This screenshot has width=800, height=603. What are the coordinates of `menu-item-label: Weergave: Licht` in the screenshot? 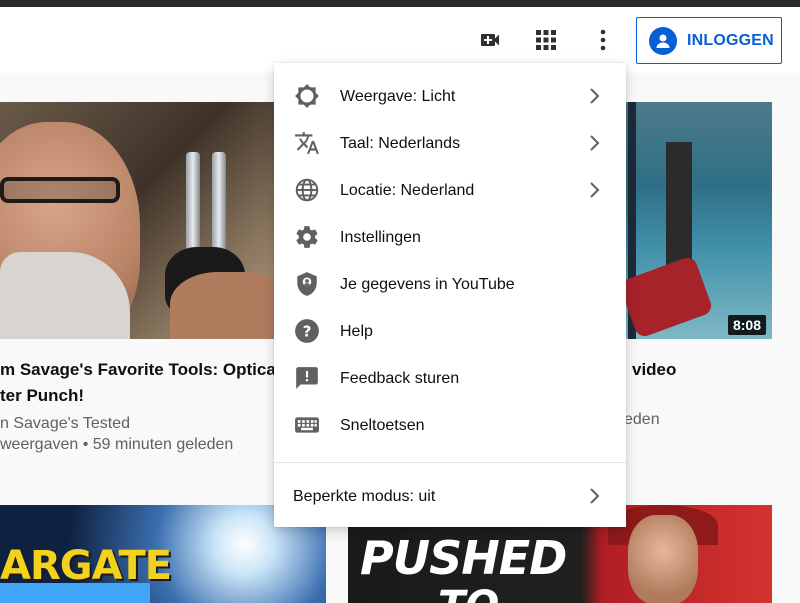 It's located at (398, 96).